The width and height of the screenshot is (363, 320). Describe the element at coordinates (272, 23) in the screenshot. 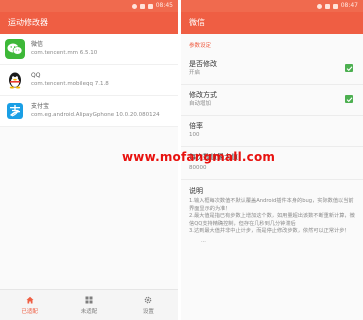

I see `app-bar: 微信` at that location.